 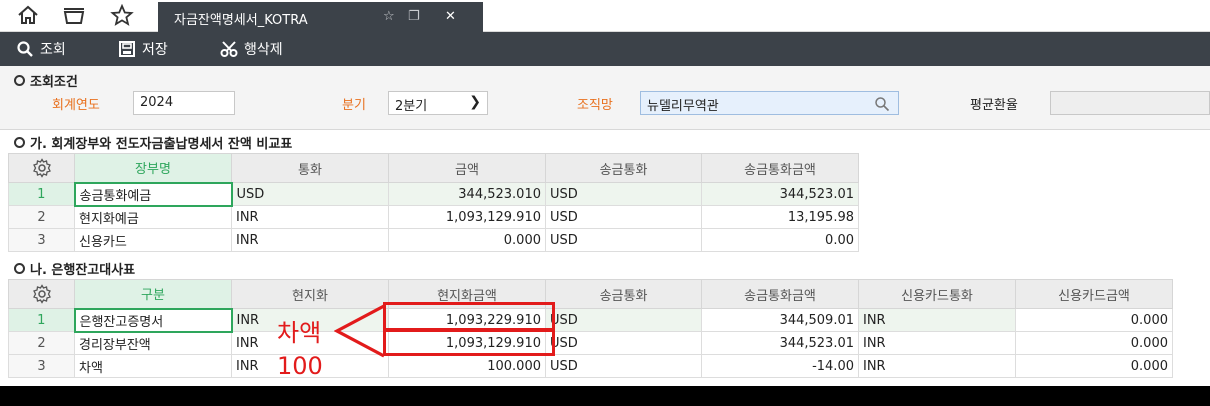 What do you see at coordinates (438, 103) in the screenshot?
I see `quarter-select: 2분기 ❯` at bounding box center [438, 103].